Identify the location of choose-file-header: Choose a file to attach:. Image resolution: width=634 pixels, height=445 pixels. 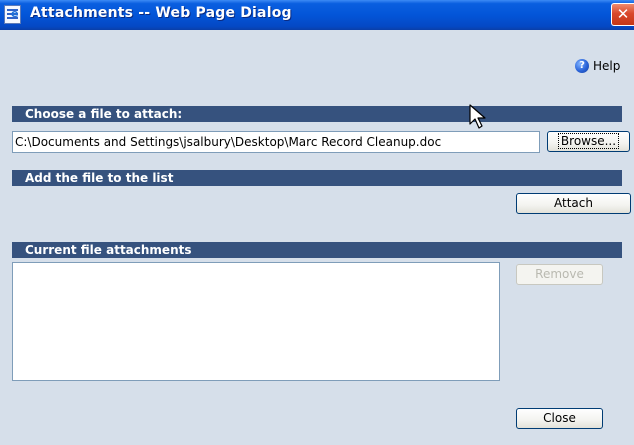
(317, 114).